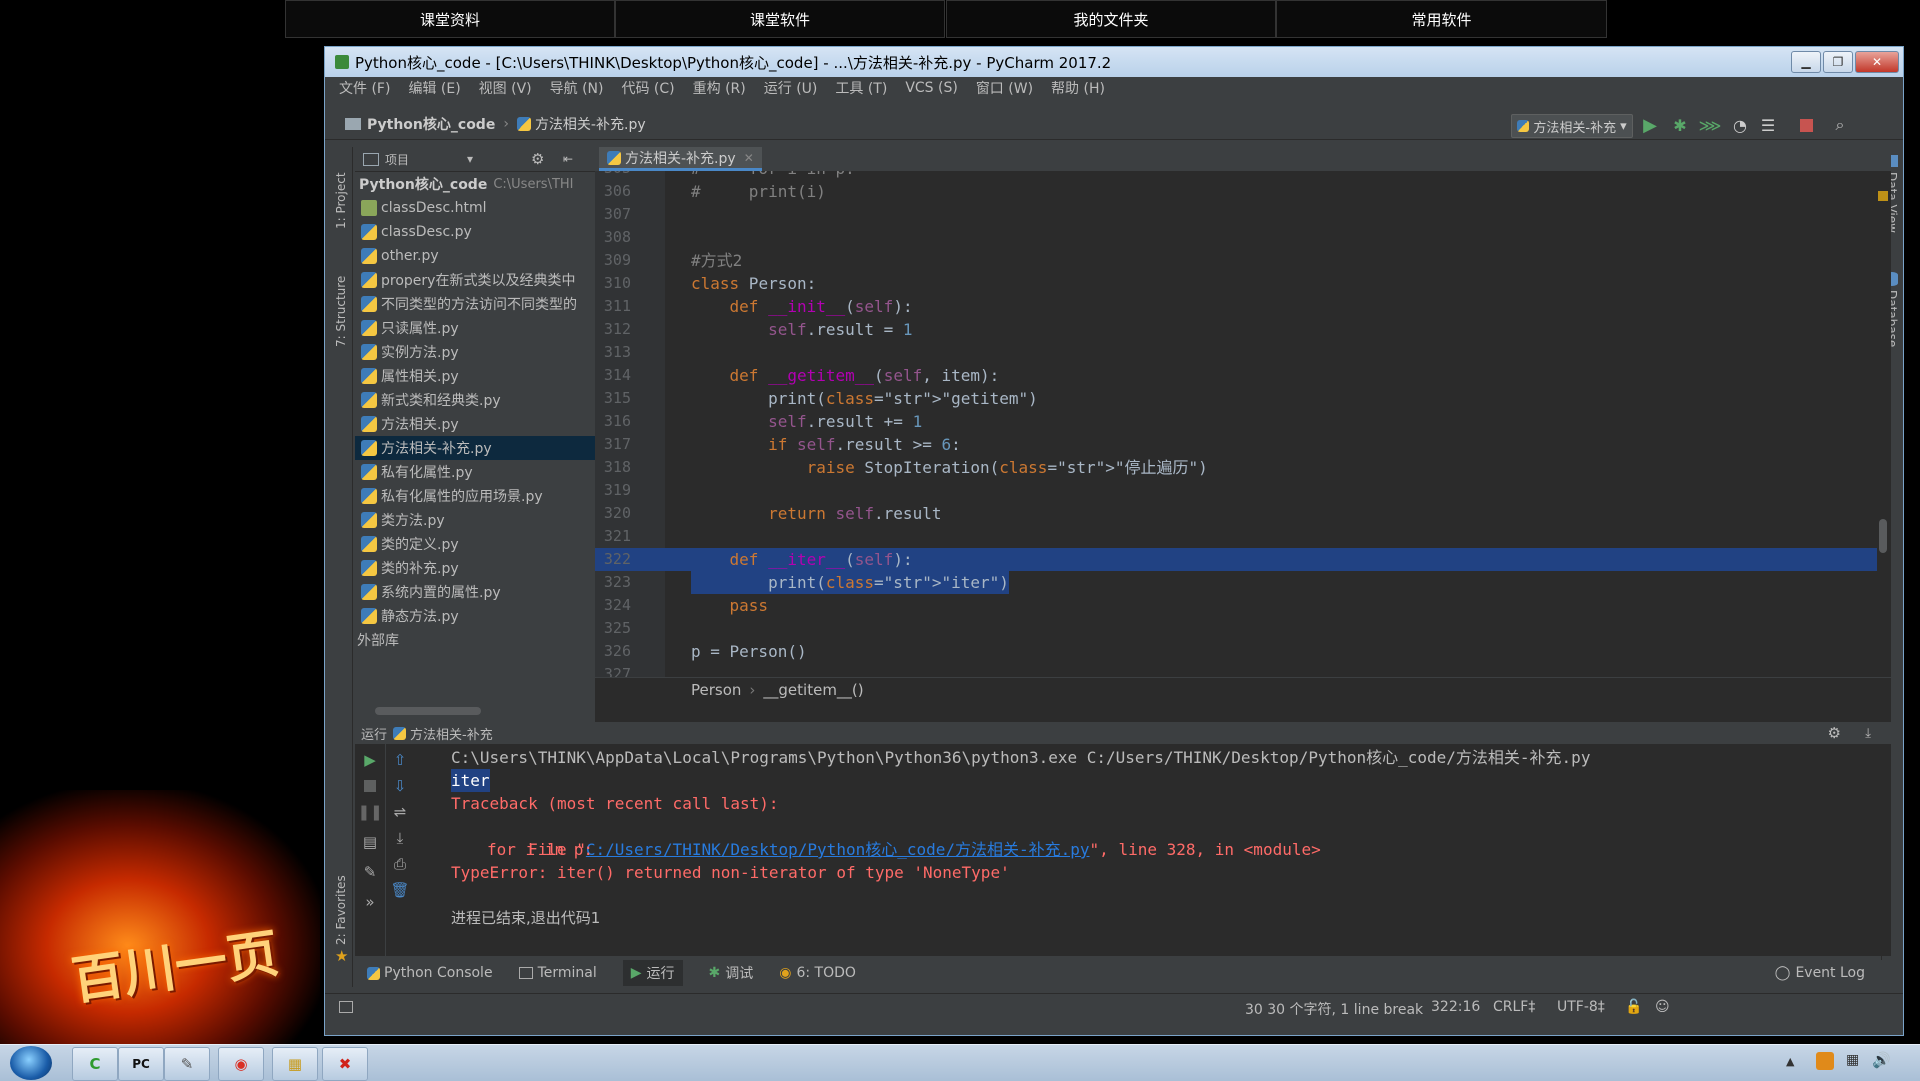  Describe the element at coordinates (731, 973) in the screenshot. I see `debug-tab: ✱ 调试` at that location.